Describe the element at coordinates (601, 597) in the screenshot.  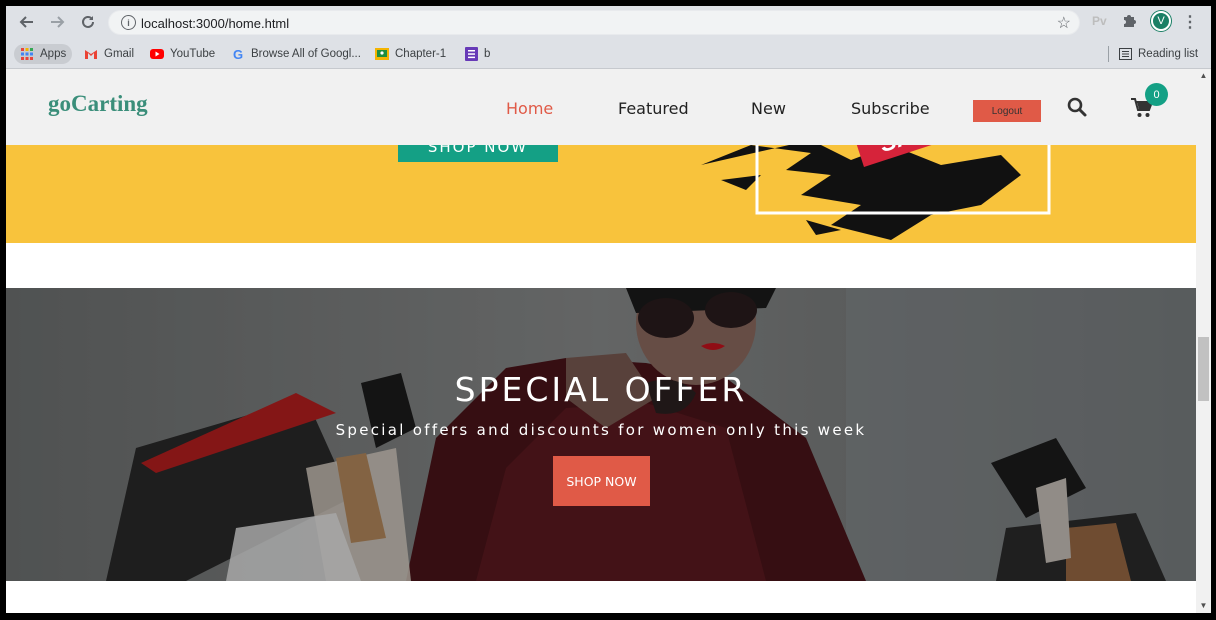
I see `page-bottom-area` at that location.